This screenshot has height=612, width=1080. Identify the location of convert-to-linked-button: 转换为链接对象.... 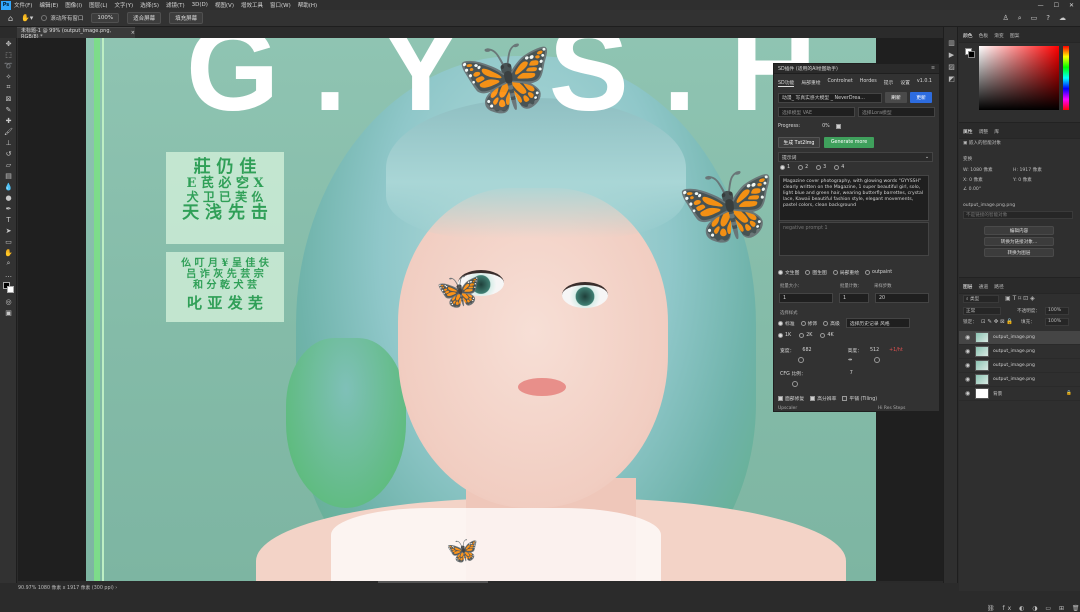
(1019, 241).